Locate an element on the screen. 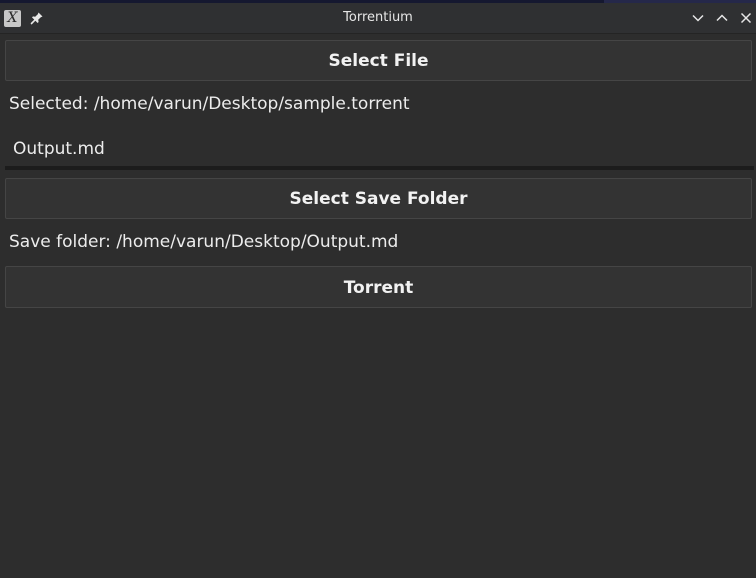 The height and width of the screenshot is (578, 756). close-icon is located at coordinates (746, 18).